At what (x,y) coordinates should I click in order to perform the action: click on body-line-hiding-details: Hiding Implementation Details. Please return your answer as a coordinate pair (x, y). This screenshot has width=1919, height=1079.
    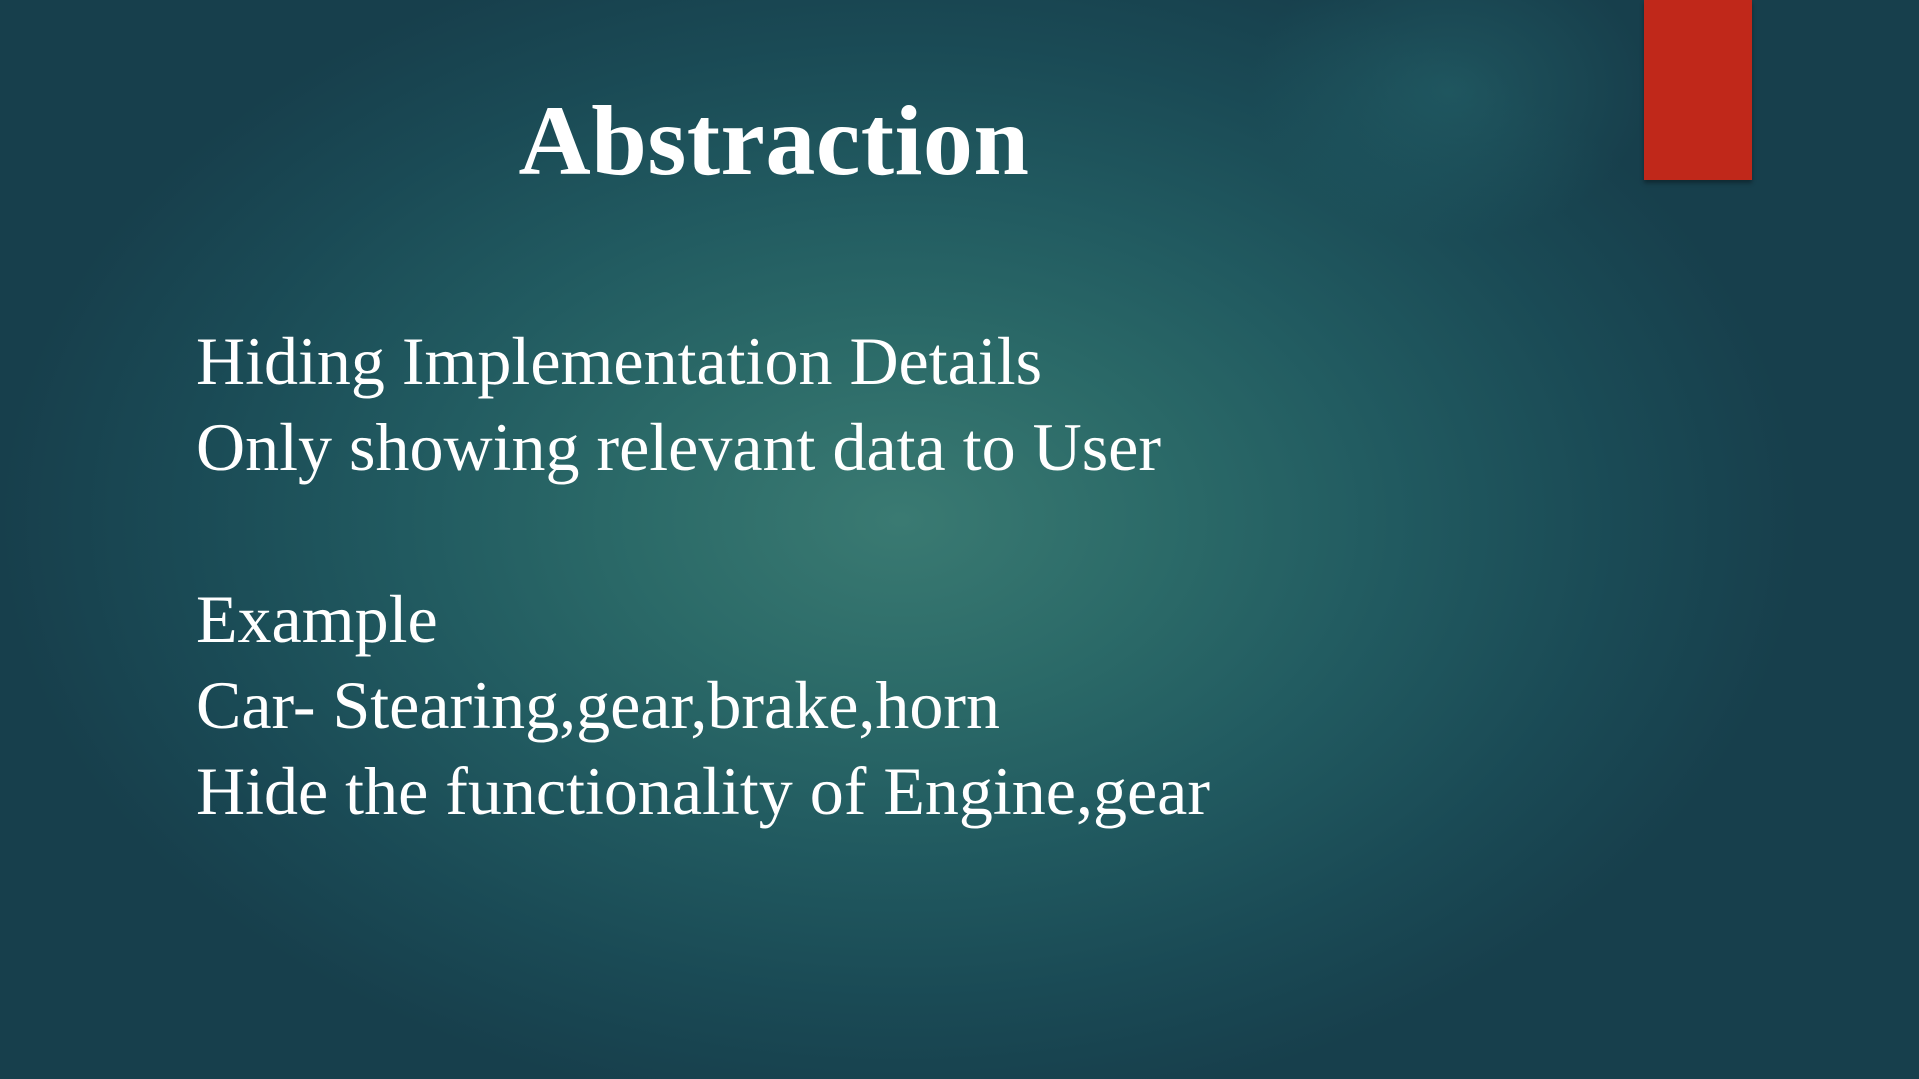
    Looking at the image, I should click on (619, 361).